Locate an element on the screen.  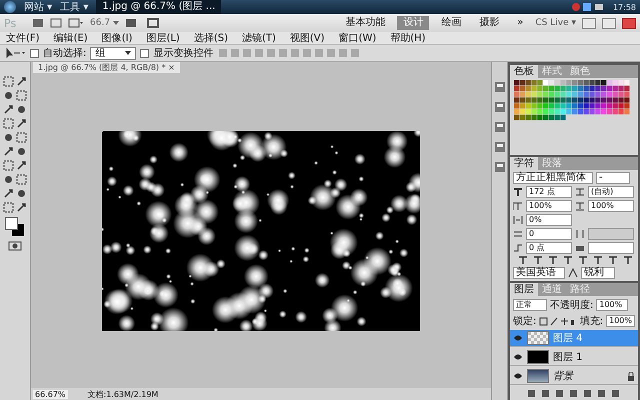
zoom-level-dropdown: 66.7 is located at coordinates (104, 23).